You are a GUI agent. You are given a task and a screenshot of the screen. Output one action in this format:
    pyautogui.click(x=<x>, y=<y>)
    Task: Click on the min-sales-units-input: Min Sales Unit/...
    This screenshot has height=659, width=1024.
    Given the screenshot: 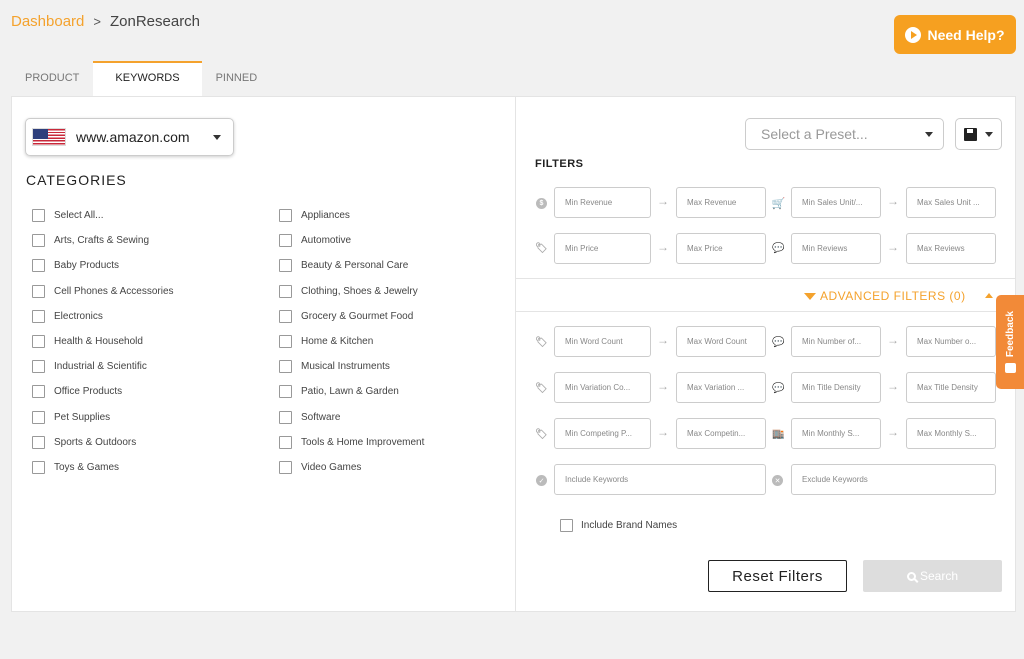 What is the action you would take?
    pyautogui.click(x=836, y=202)
    